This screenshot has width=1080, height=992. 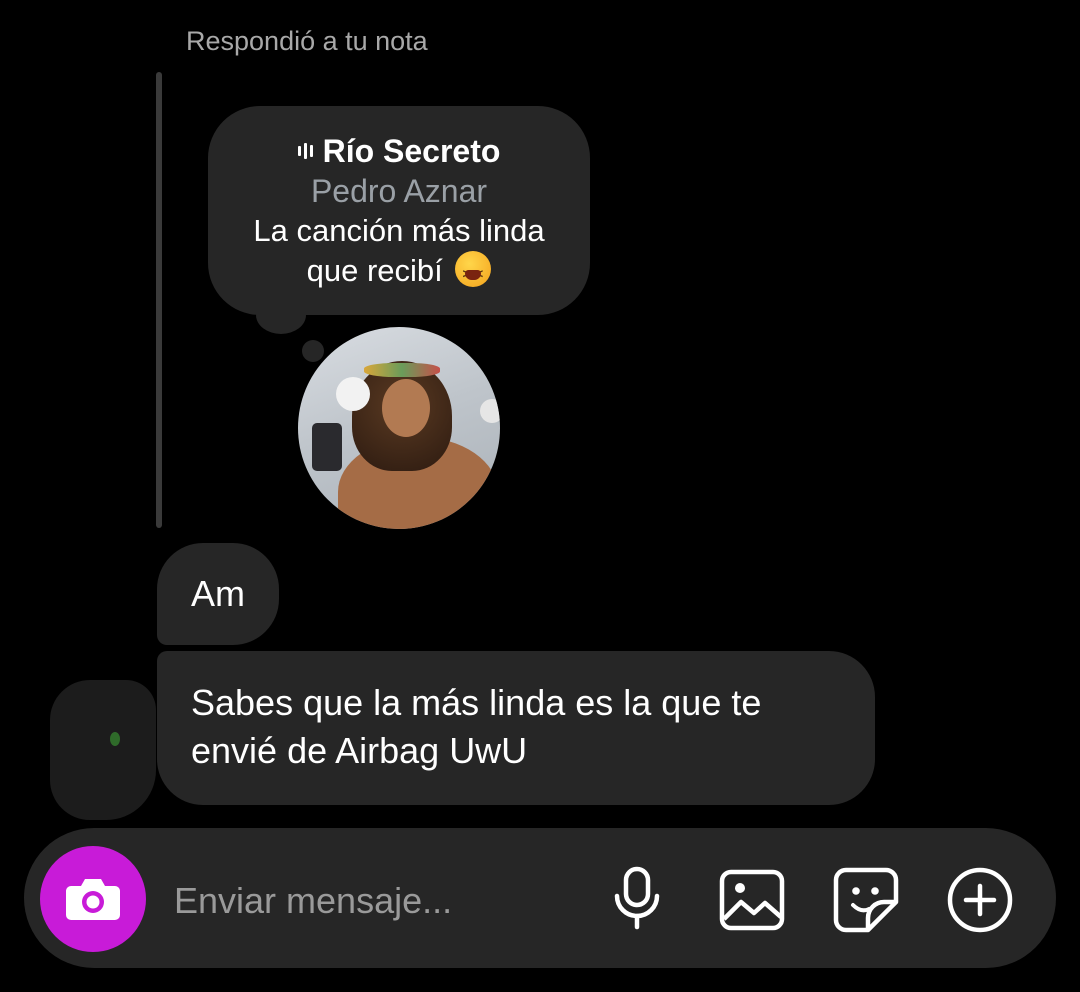 What do you see at coordinates (103, 750) in the screenshot?
I see `sender-avatar-redacted` at bounding box center [103, 750].